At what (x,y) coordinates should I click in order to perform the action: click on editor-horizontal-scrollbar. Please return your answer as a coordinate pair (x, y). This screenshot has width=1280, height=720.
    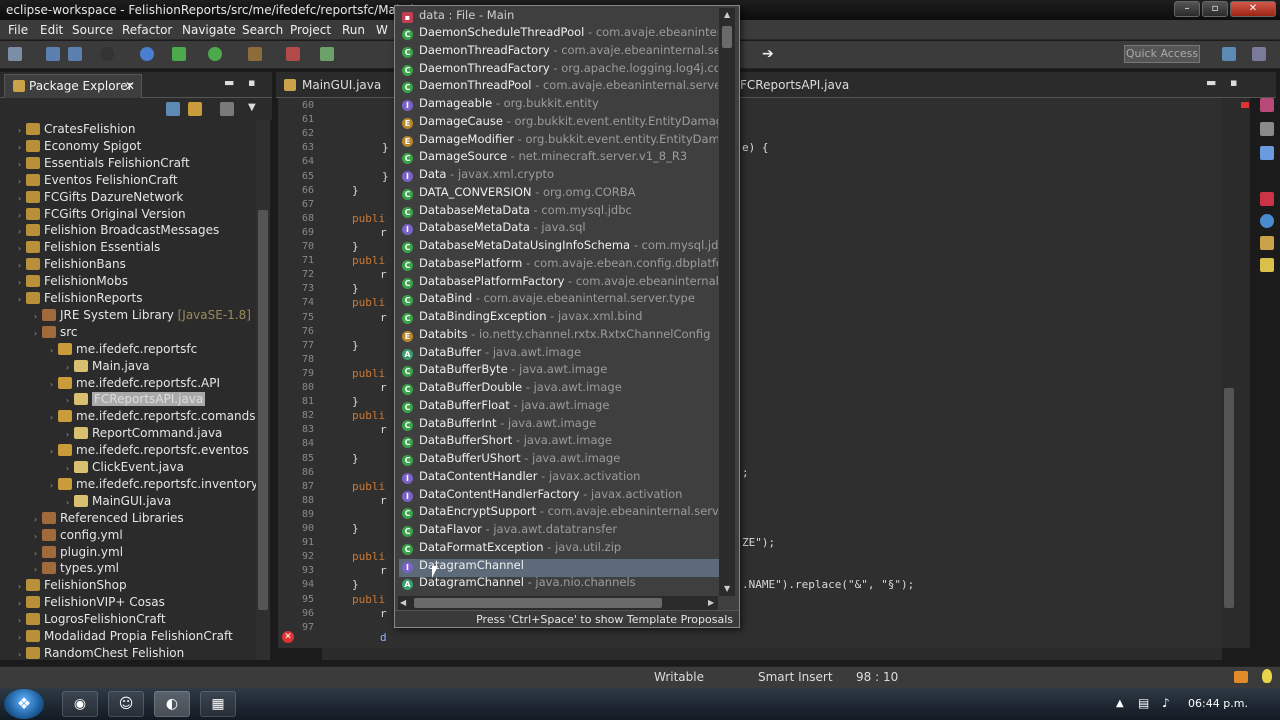
    Looking at the image, I should click on (772, 654).